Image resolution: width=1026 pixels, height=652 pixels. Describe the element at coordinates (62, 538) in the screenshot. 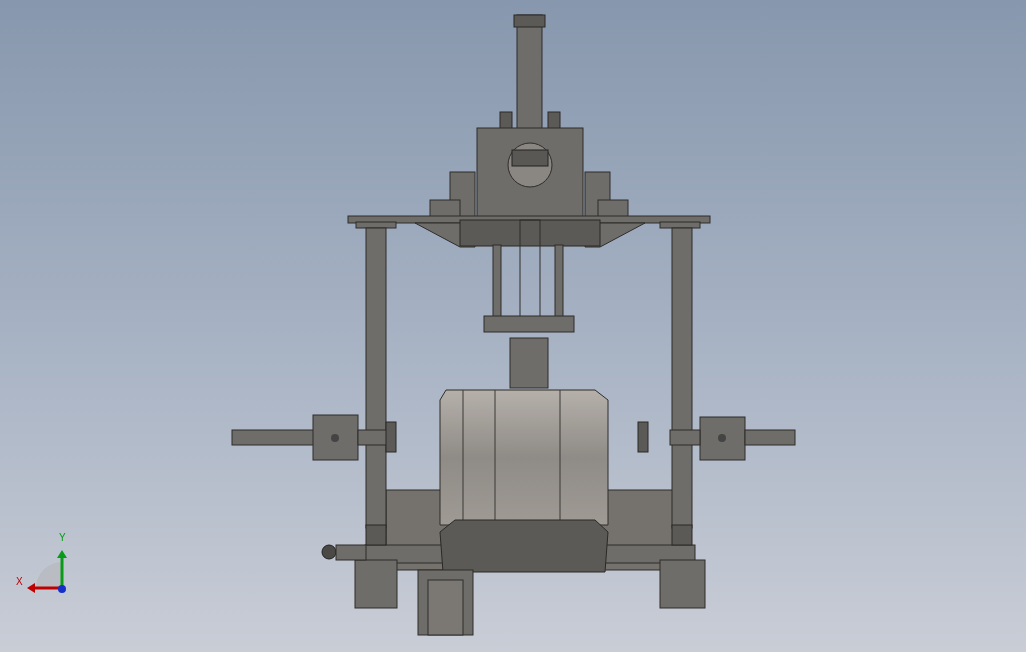

I see `y-axis-label: Y` at that location.